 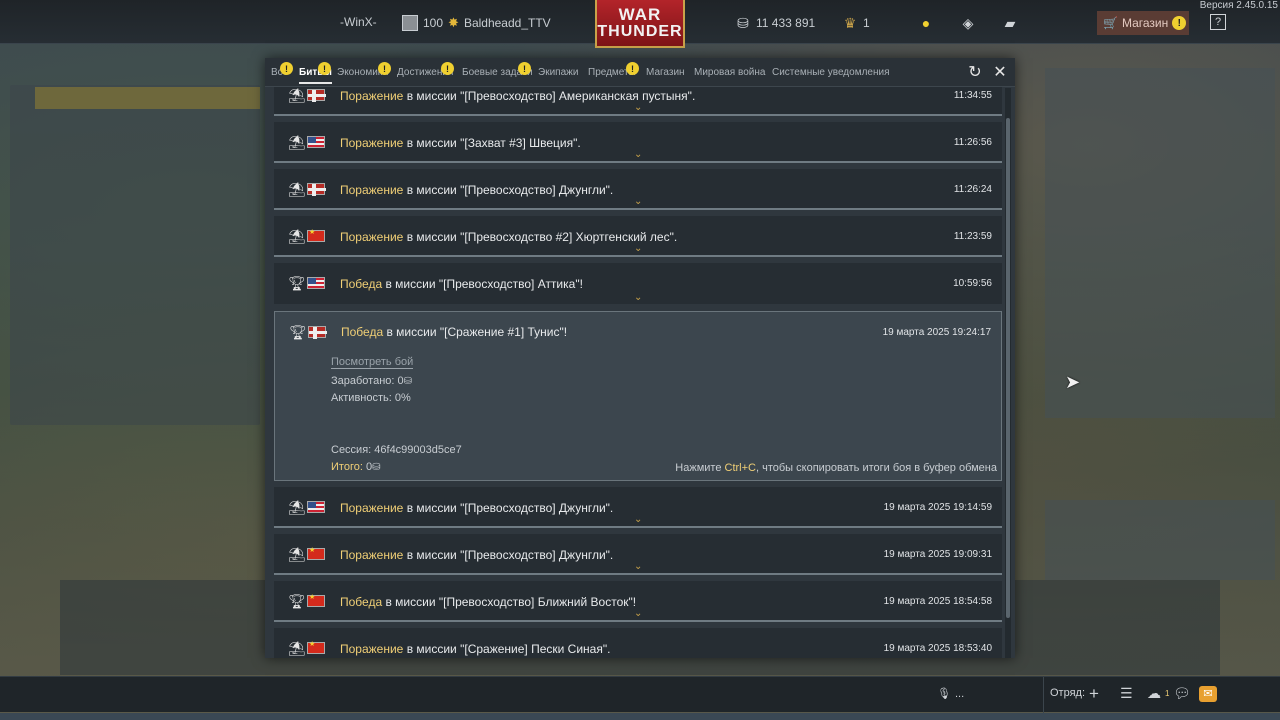 I want to click on lightbulb-icon: ●, so click(x=926, y=23).